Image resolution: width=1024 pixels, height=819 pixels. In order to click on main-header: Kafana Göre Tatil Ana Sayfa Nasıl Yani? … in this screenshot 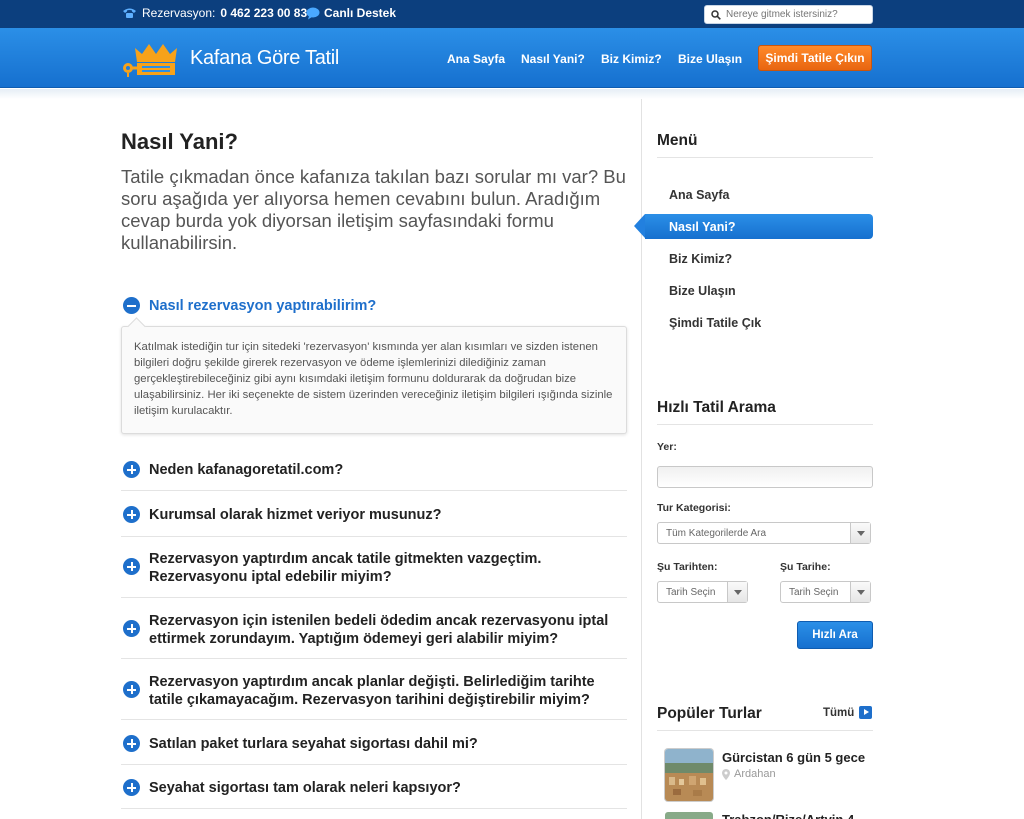, I will do `click(512, 58)`.